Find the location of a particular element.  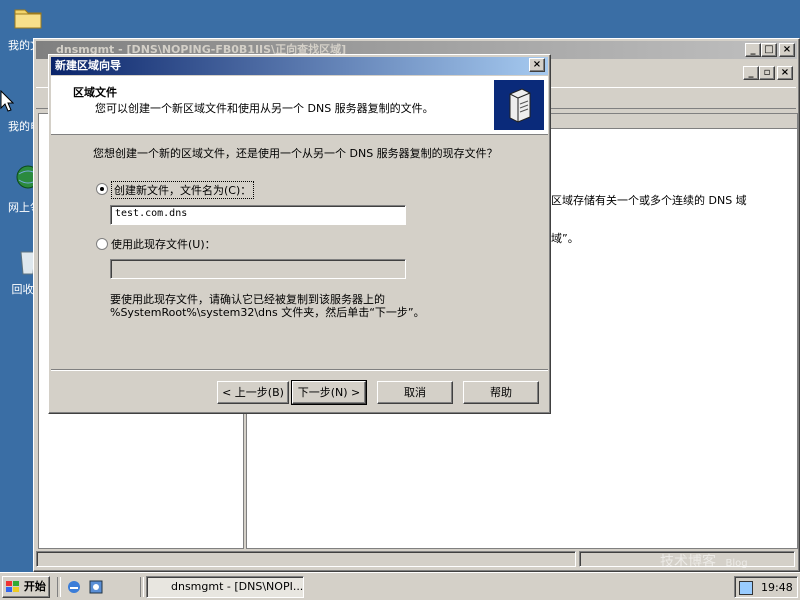

mmc-close-button: × is located at coordinates (787, 50).